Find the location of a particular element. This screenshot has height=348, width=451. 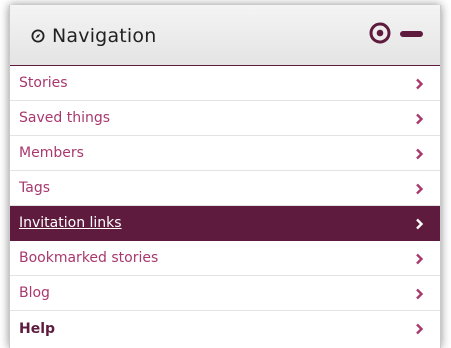

nav-item-invitation-links: Invitation links is located at coordinates (225, 223).